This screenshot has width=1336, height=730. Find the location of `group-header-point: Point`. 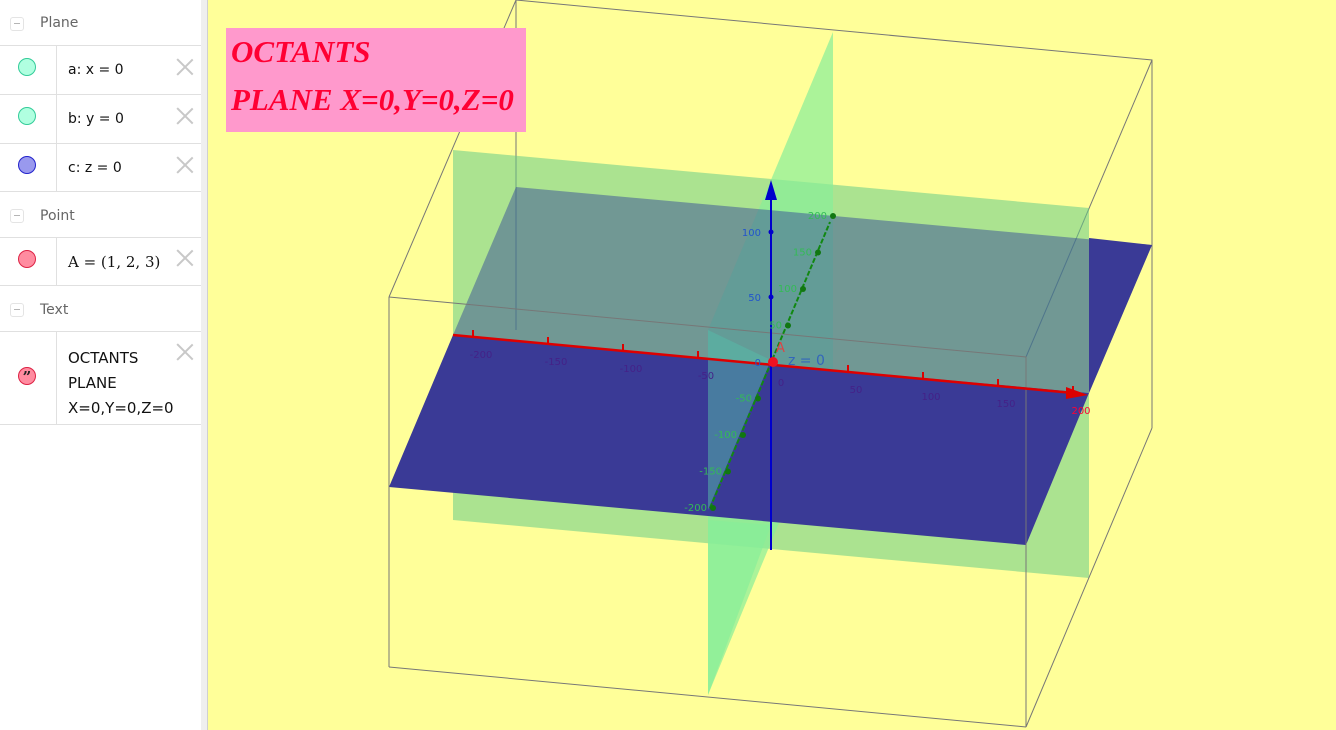

group-header-point: Point is located at coordinates (100, 215).